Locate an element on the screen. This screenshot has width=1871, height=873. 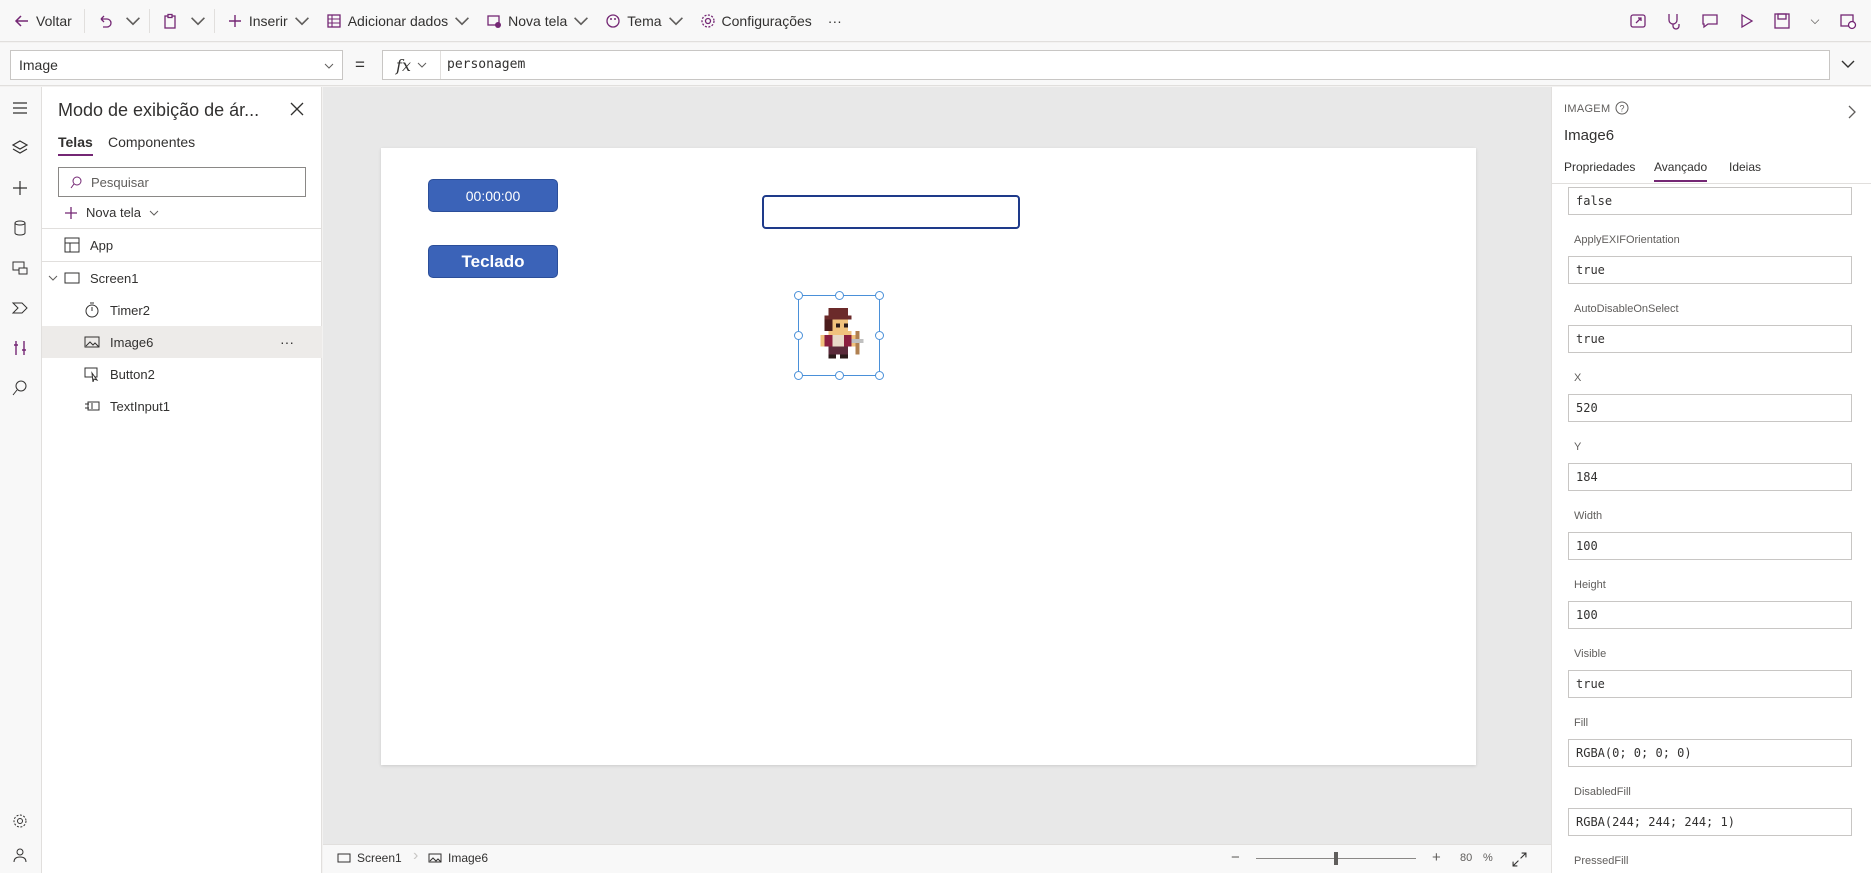
arrow-left-icon is located at coordinates (21, 20).